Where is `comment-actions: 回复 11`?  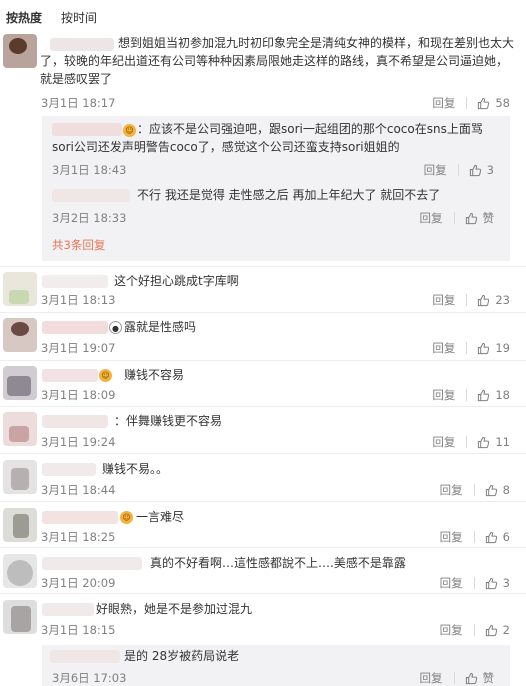 comment-actions: 回复 11 is located at coordinates (471, 442).